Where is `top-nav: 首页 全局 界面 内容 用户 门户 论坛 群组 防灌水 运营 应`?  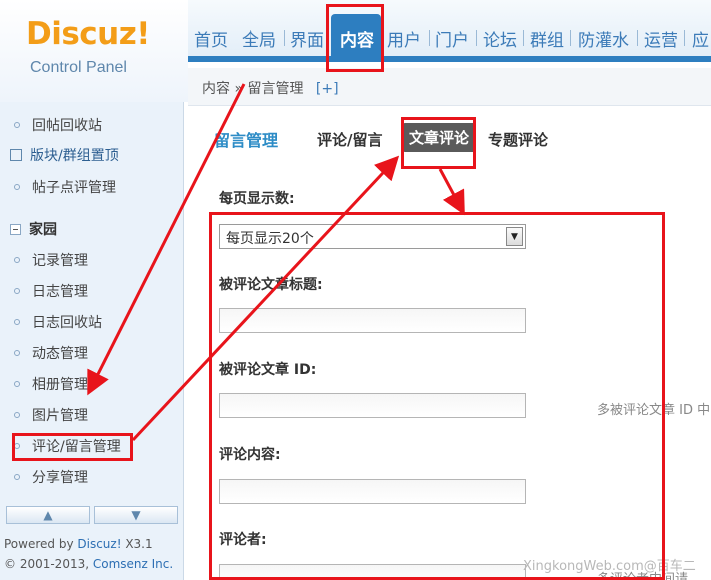
top-nav: 首页 全局 界面 内容 用户 门户 论坛 群组 防灌水 运营 应 is located at coordinates (449, 31).